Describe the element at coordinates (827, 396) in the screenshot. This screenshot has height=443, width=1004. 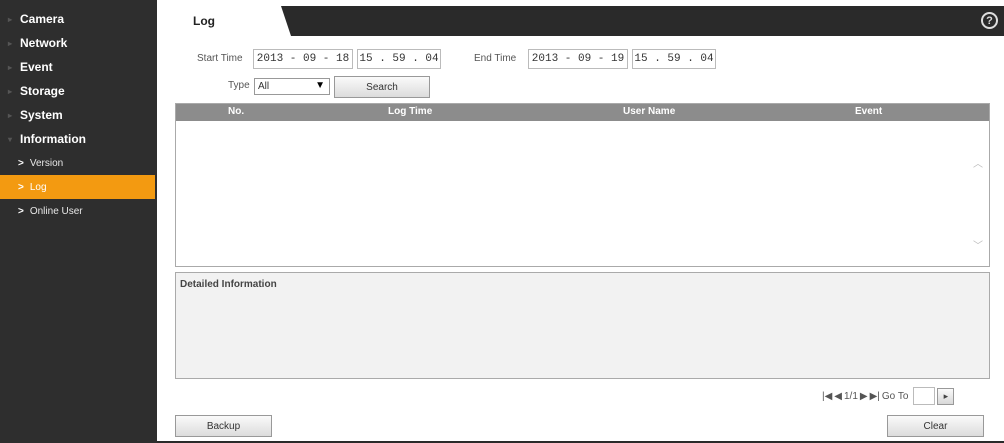
I see `first-page-icon: |◀` at that location.